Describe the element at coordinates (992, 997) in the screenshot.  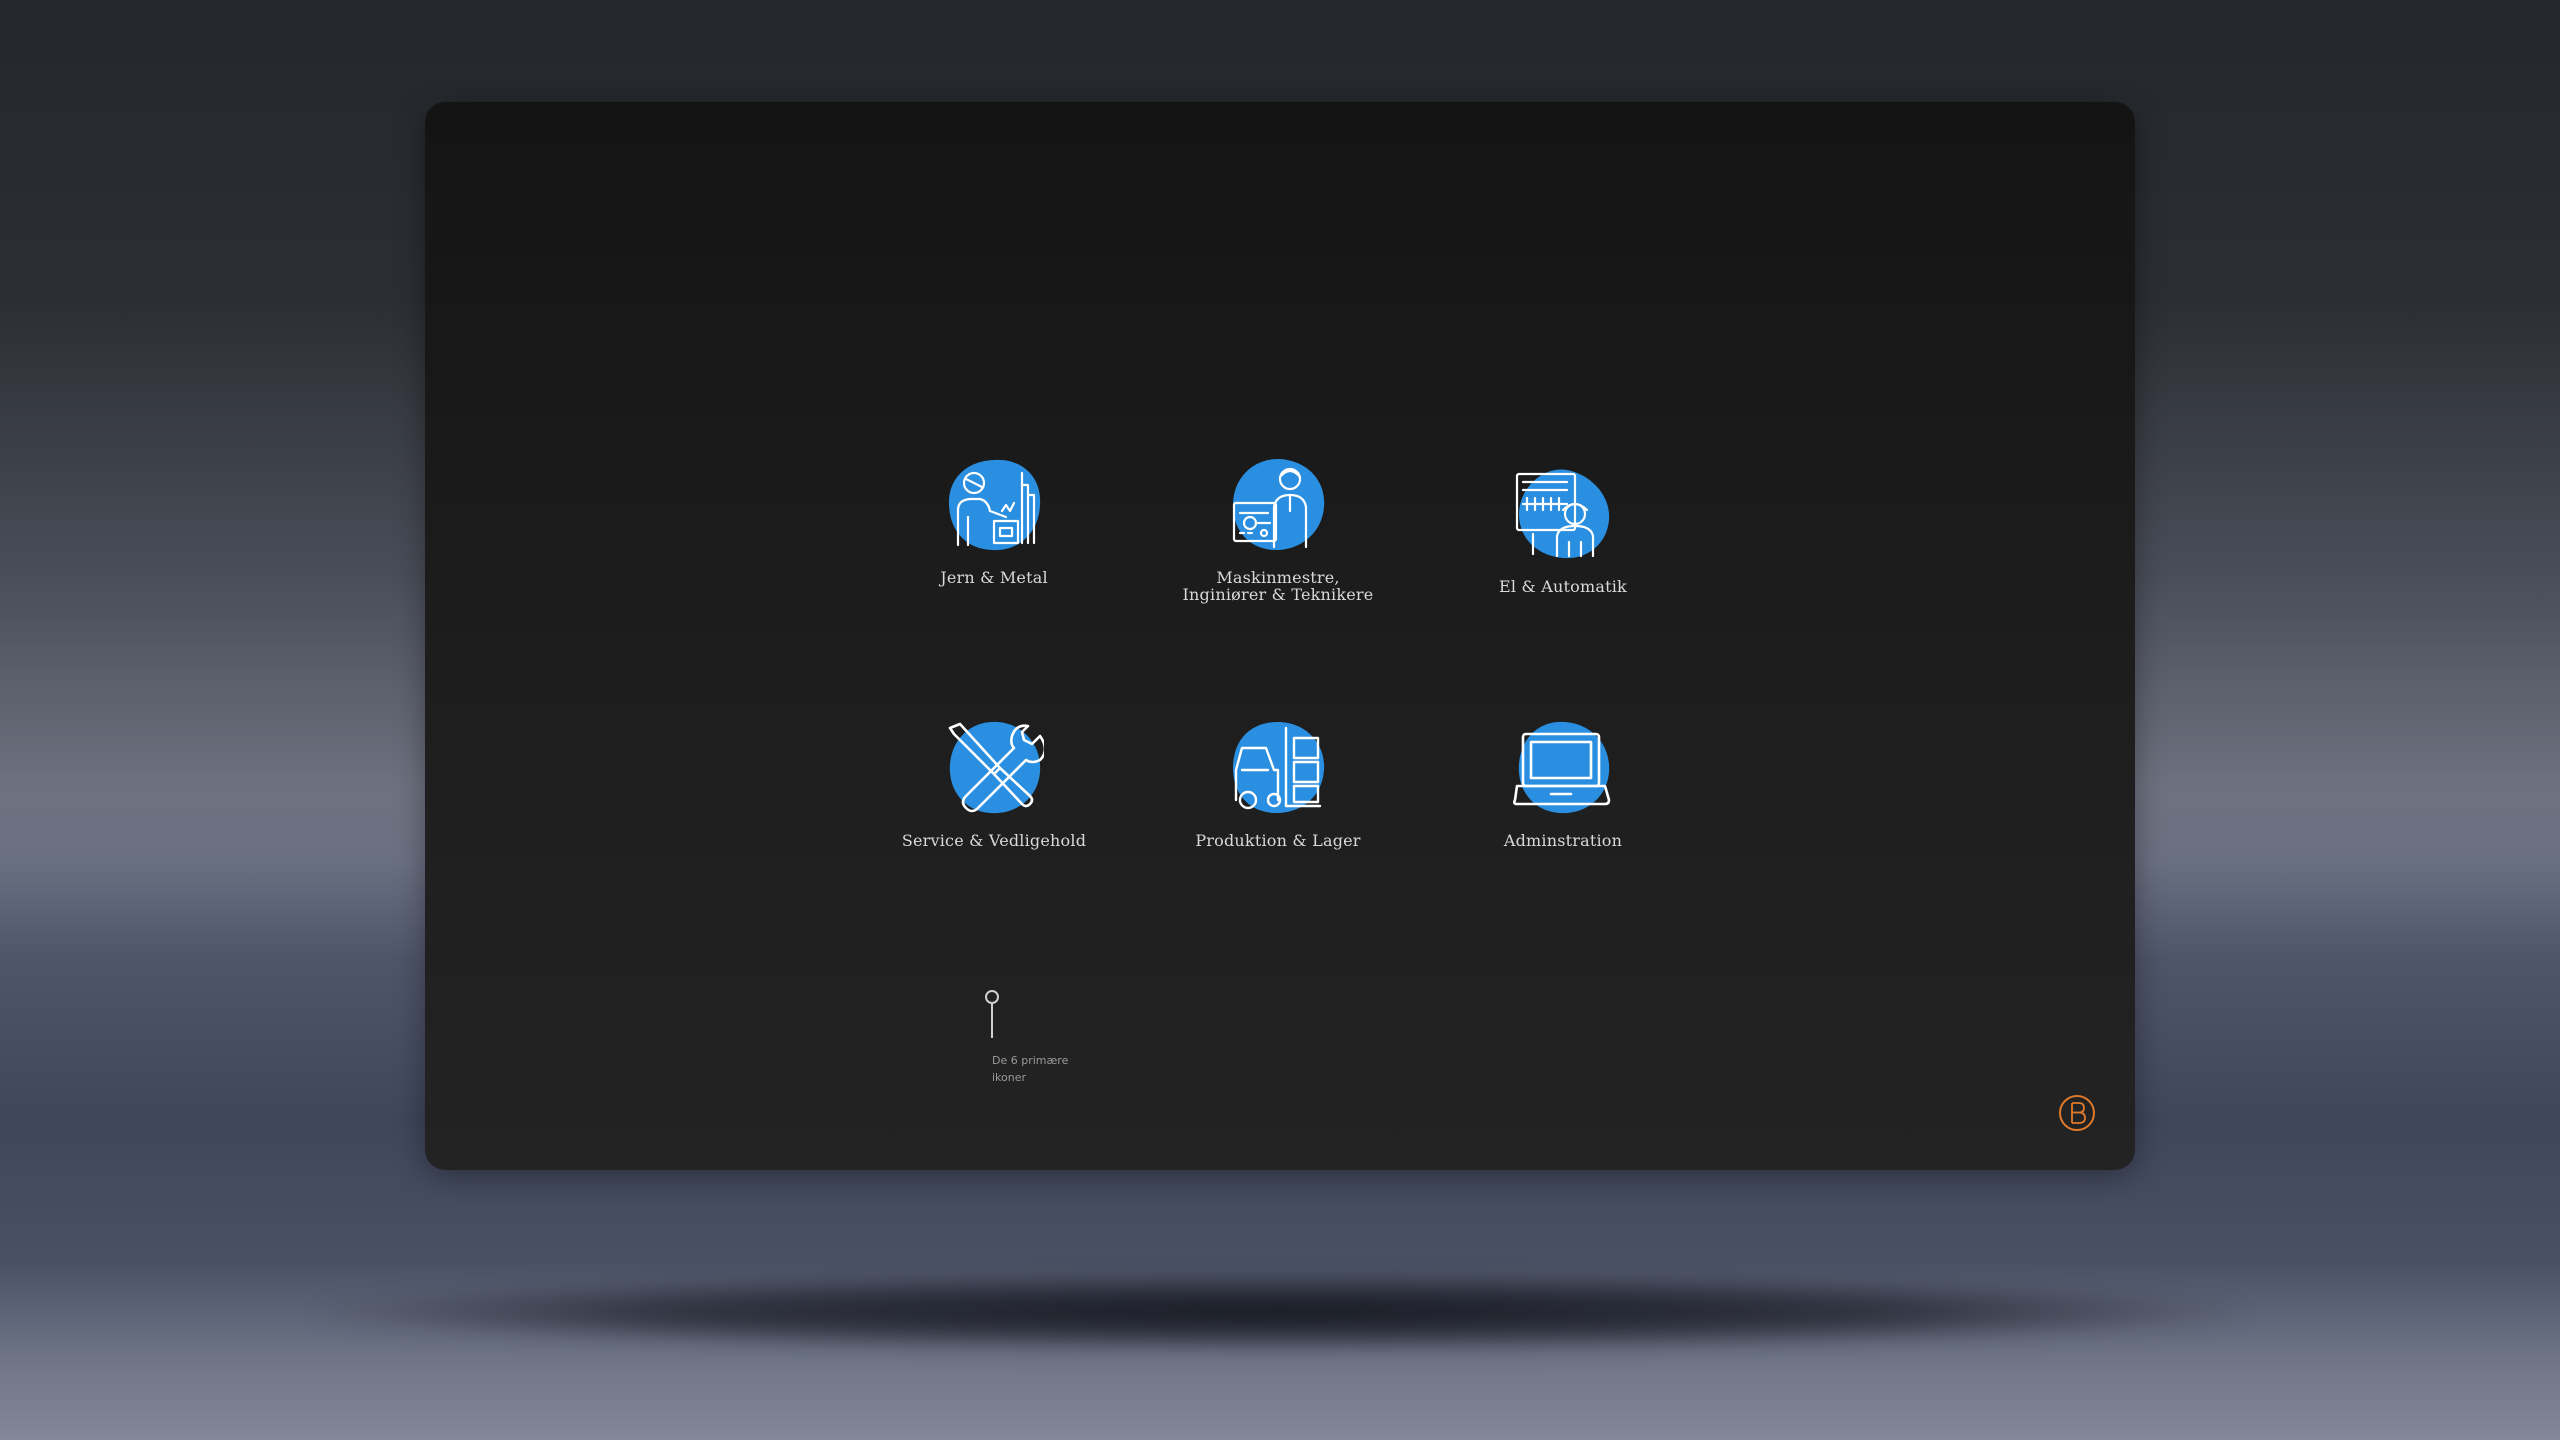
I see `pin-dot` at that location.